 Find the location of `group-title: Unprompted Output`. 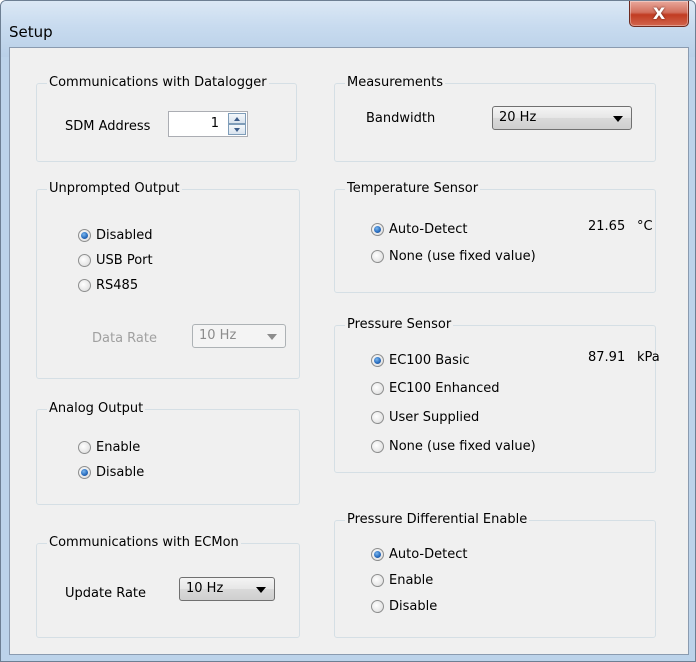

group-title: Unprompted Output is located at coordinates (114, 188).